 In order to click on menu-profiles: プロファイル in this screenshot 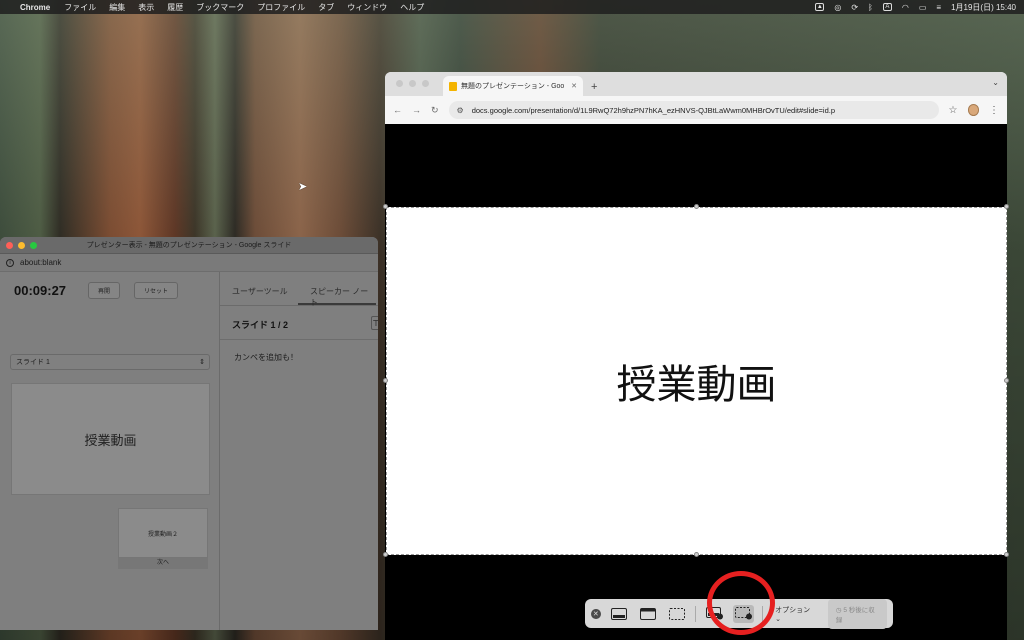, I will do `click(281, 7)`.